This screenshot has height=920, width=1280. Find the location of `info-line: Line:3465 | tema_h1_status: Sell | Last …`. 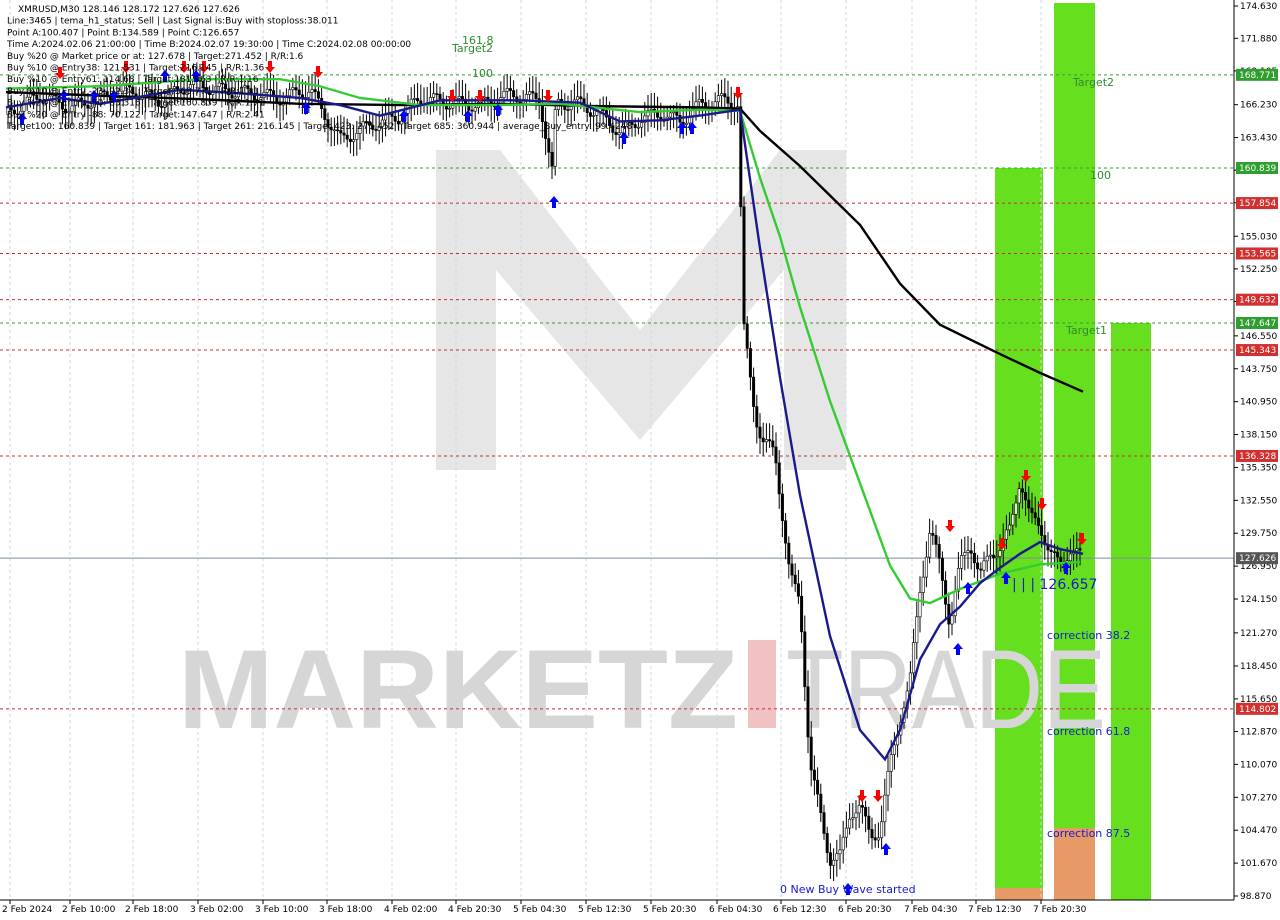

info-line: Line:3465 | tema_h1_status: Sell | Last … is located at coordinates (172, 22).